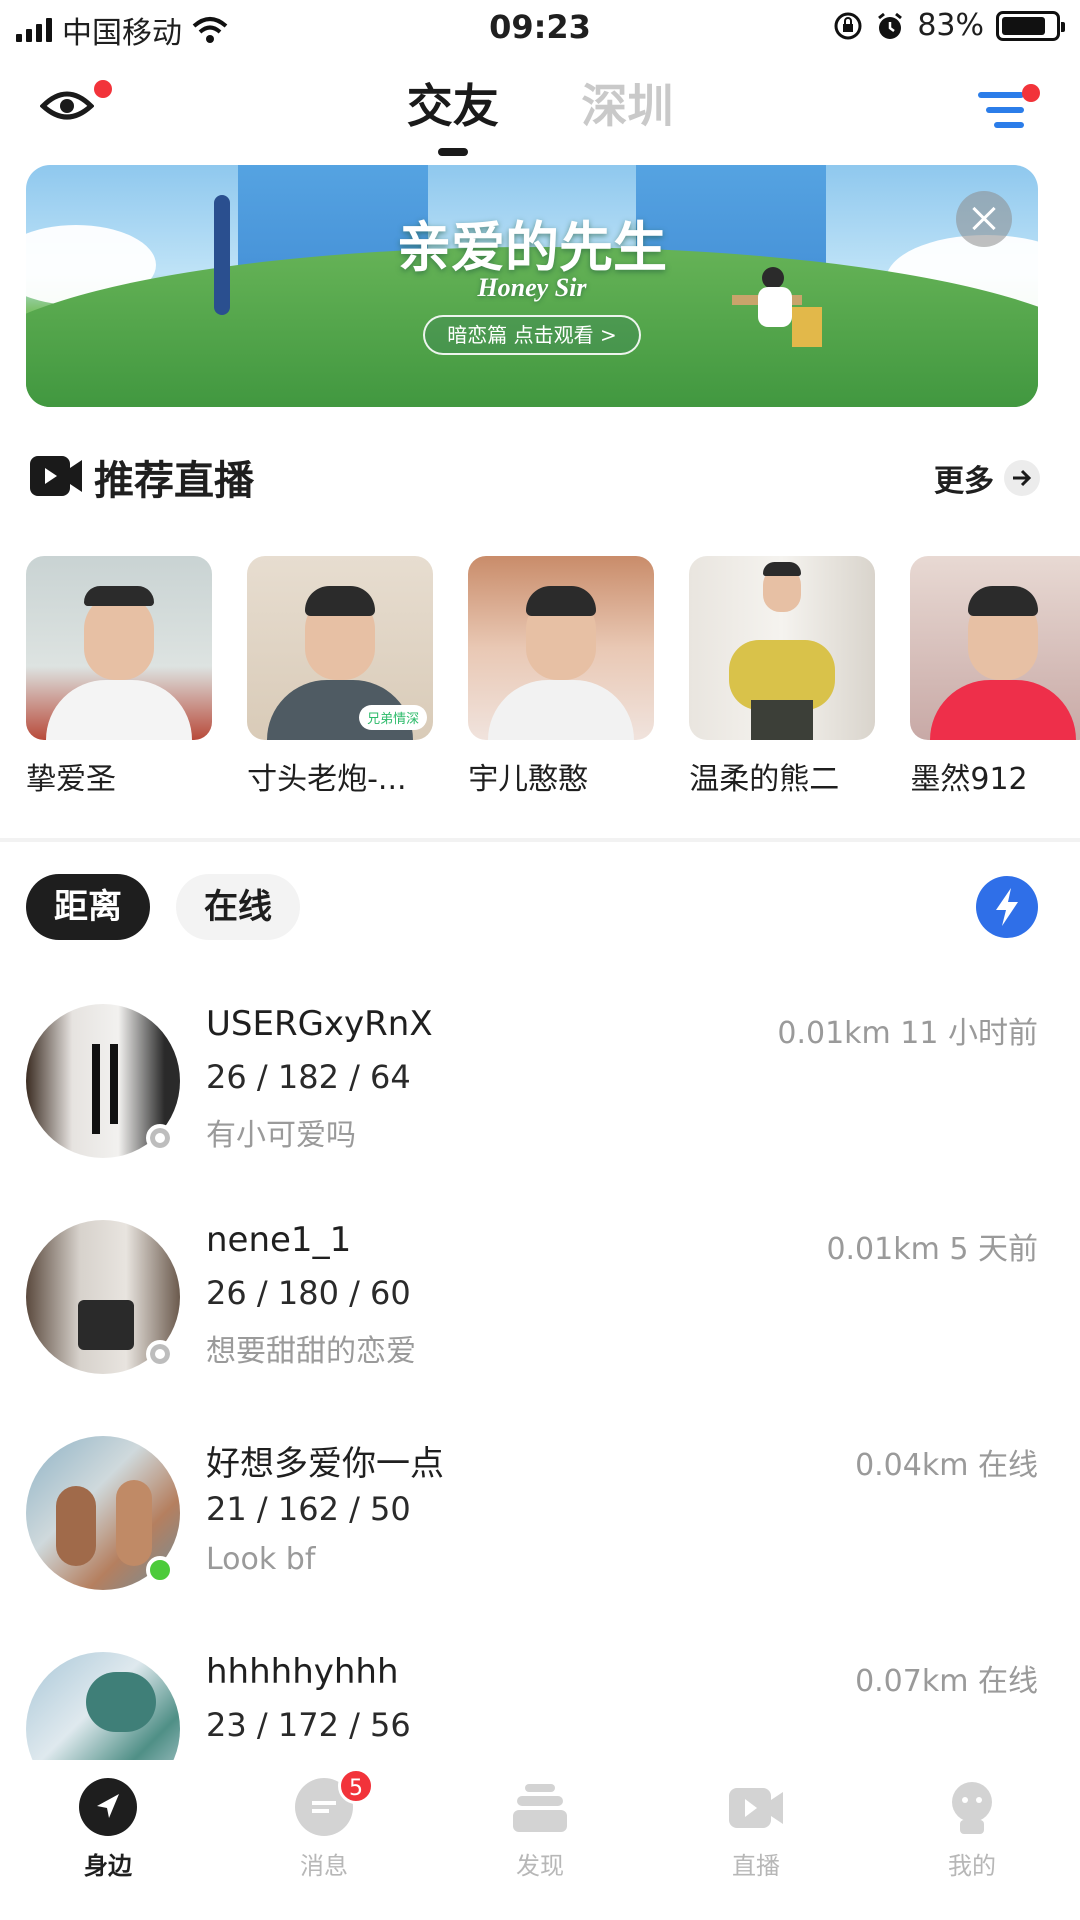 This screenshot has height=1920, width=1080. I want to click on battery-fill, so click(1024, 25).